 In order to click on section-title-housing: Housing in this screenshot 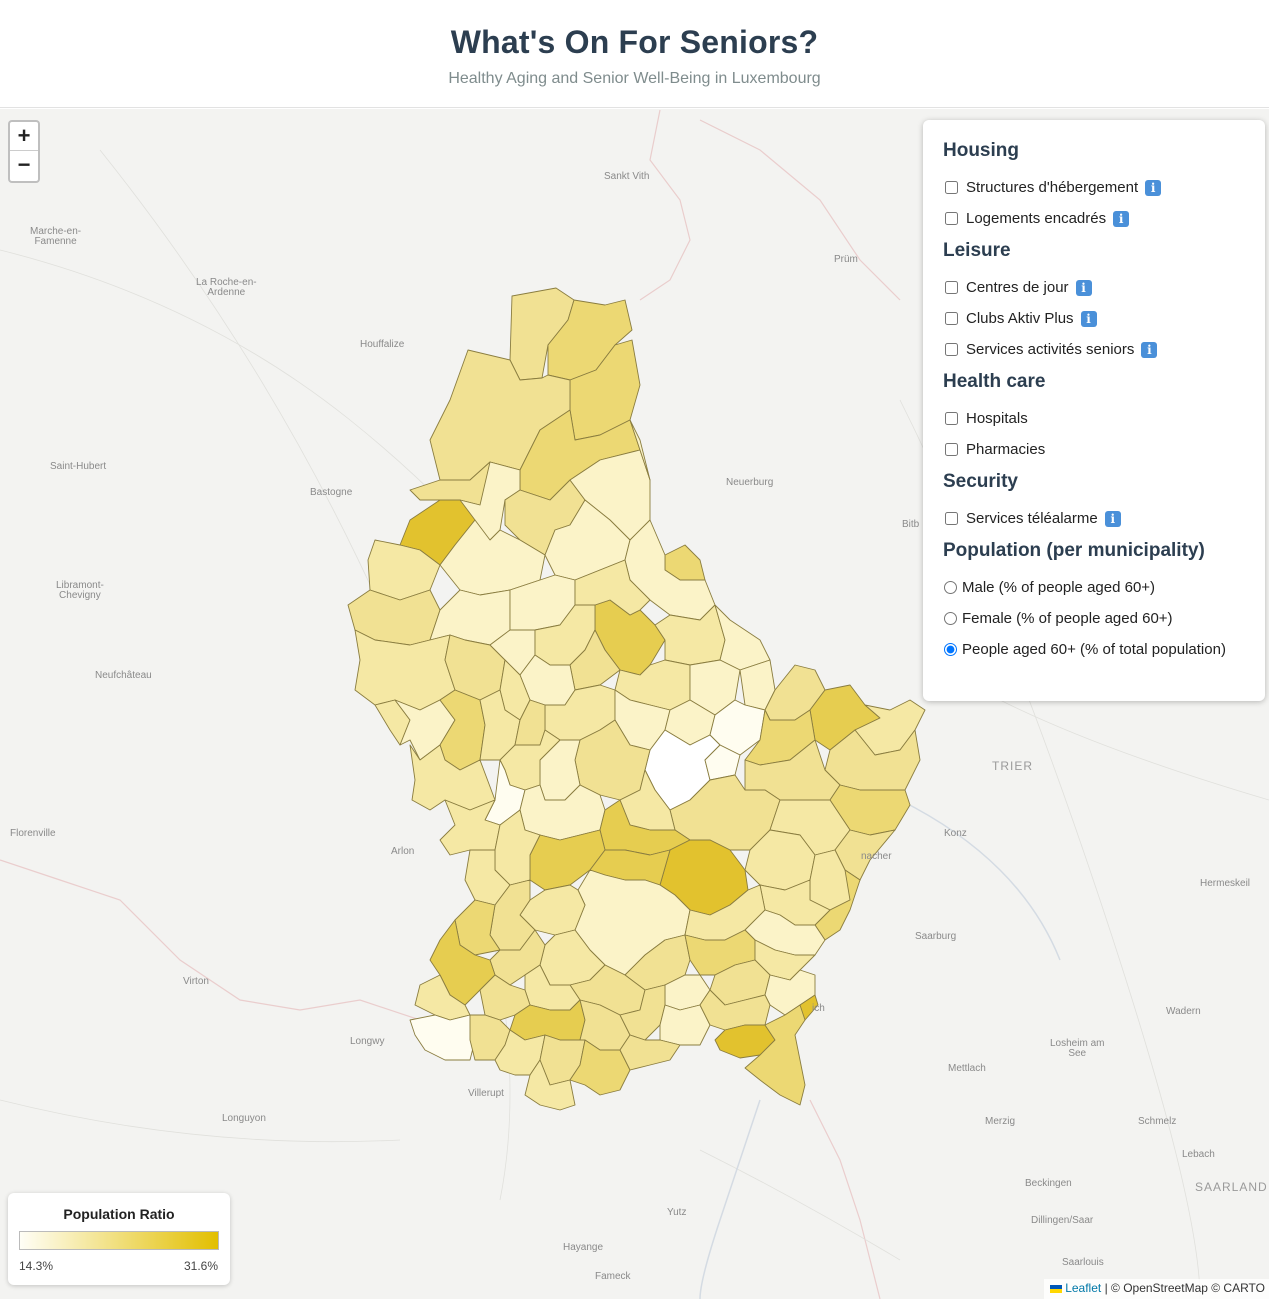, I will do `click(981, 150)`.